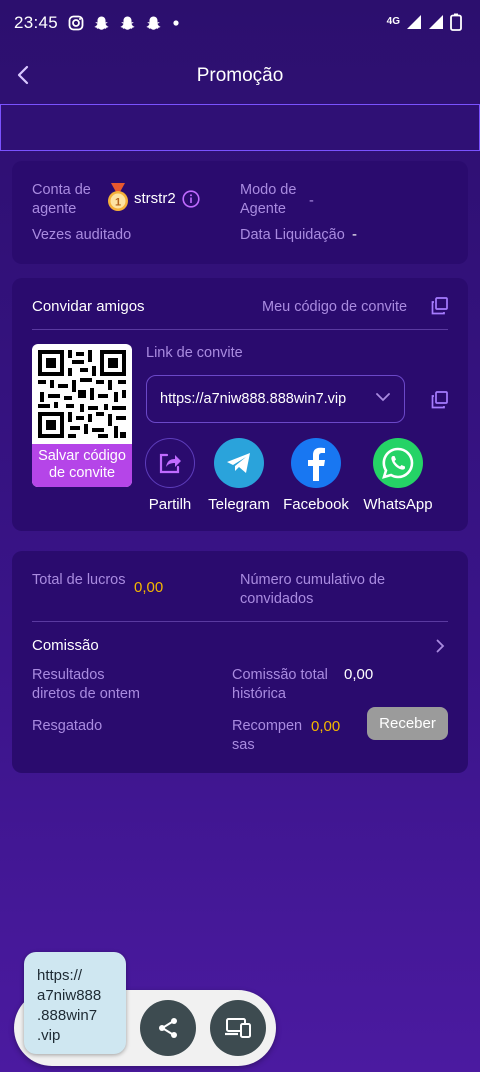 The width and height of the screenshot is (480, 1072). I want to click on share-option-whatsapp: WhatsApp, so click(398, 475).